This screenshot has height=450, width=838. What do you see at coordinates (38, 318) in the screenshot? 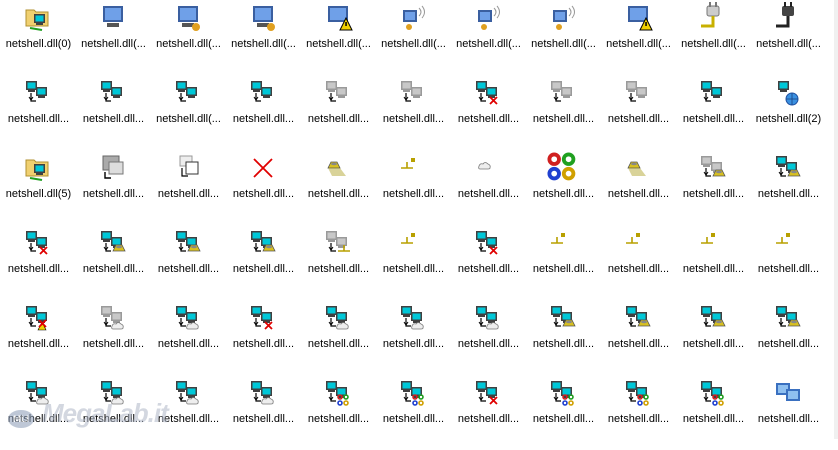
I see `network-warning-error-icon` at bounding box center [38, 318].